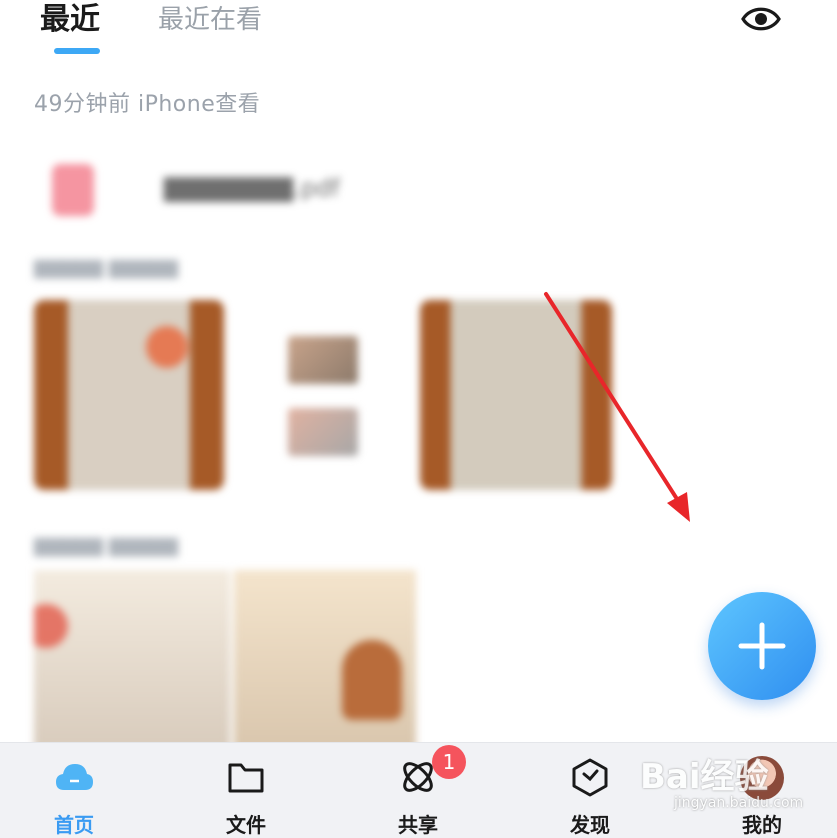 The image size is (837, 838). I want to click on cloud-icon, so click(74, 777).